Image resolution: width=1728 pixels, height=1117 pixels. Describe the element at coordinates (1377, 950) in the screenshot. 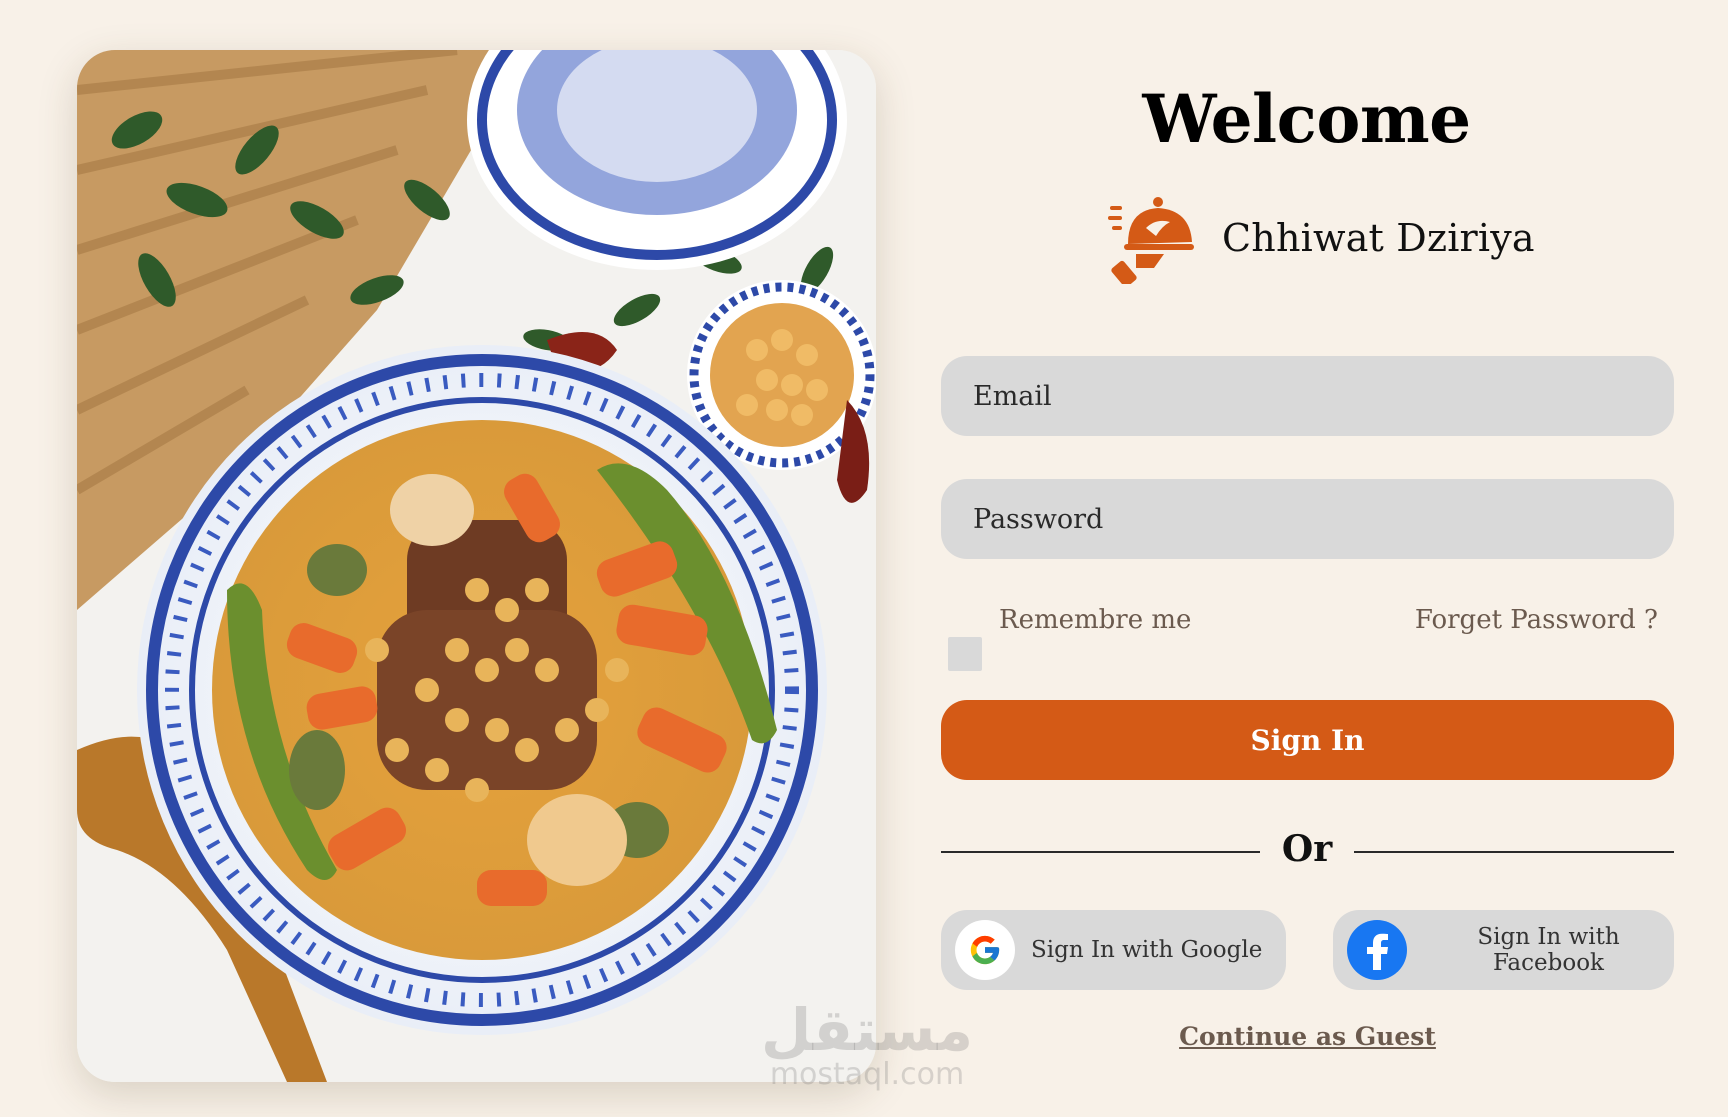

I see `facebook-icon` at that location.